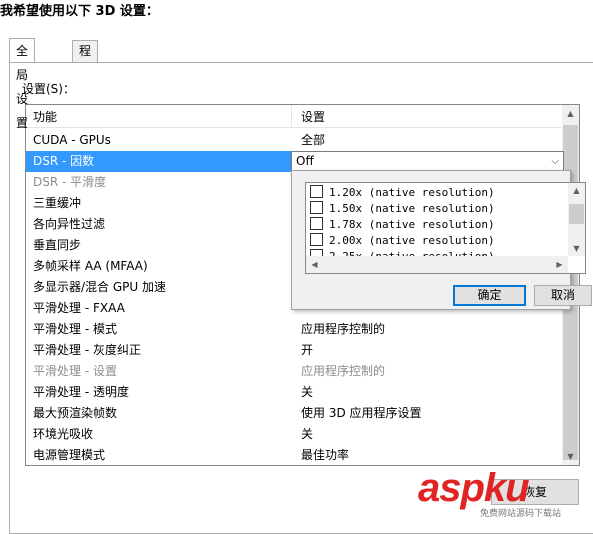 This screenshot has height=534, width=593. What do you see at coordinates (75, 413) in the screenshot?
I see `feature-label: 最大预渲染帧数` at bounding box center [75, 413].